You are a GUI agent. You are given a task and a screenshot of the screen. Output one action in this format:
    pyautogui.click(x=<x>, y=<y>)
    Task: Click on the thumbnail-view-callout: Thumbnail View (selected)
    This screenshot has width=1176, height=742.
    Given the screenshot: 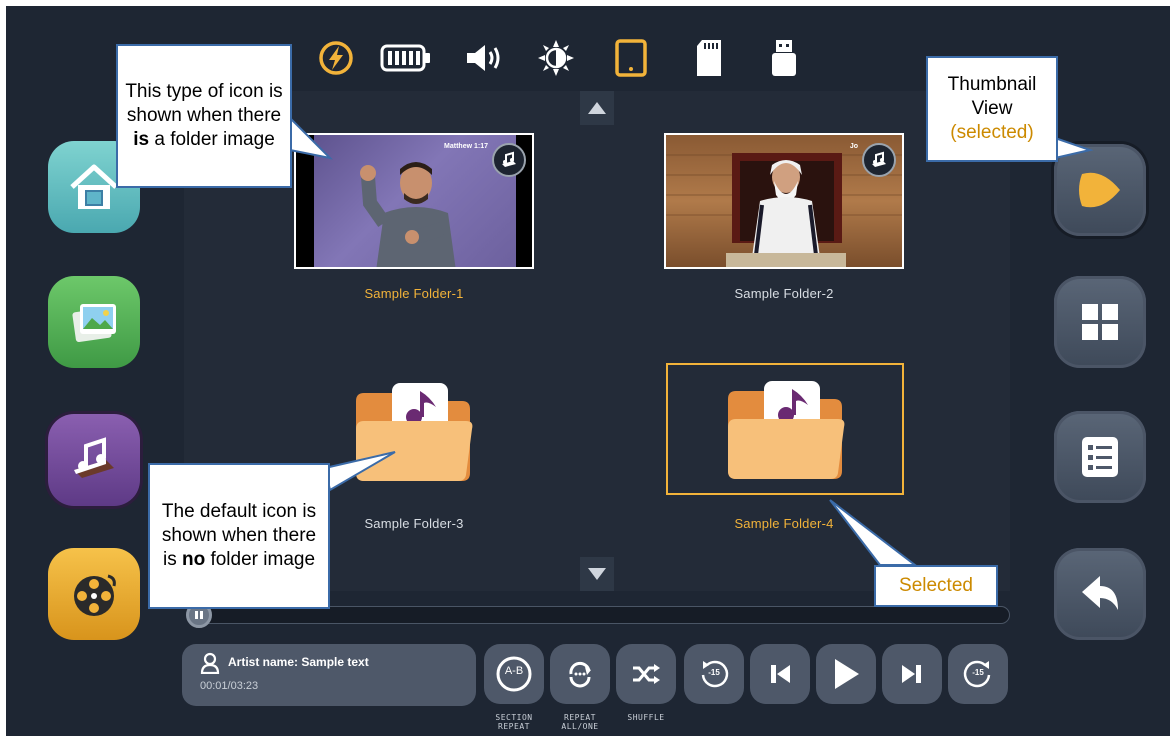 What is the action you would take?
    pyautogui.click(x=992, y=109)
    